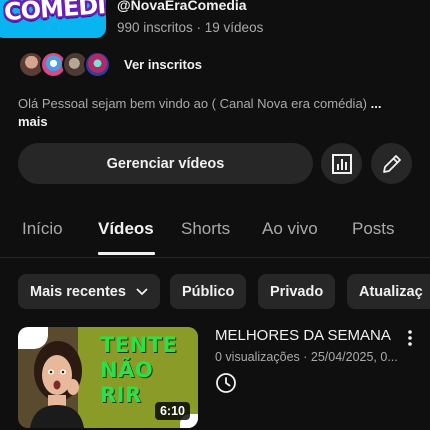 Image resolution: width=430 pixels, height=430 pixels. I want to click on tab-shorts: Shorts, so click(205, 229).